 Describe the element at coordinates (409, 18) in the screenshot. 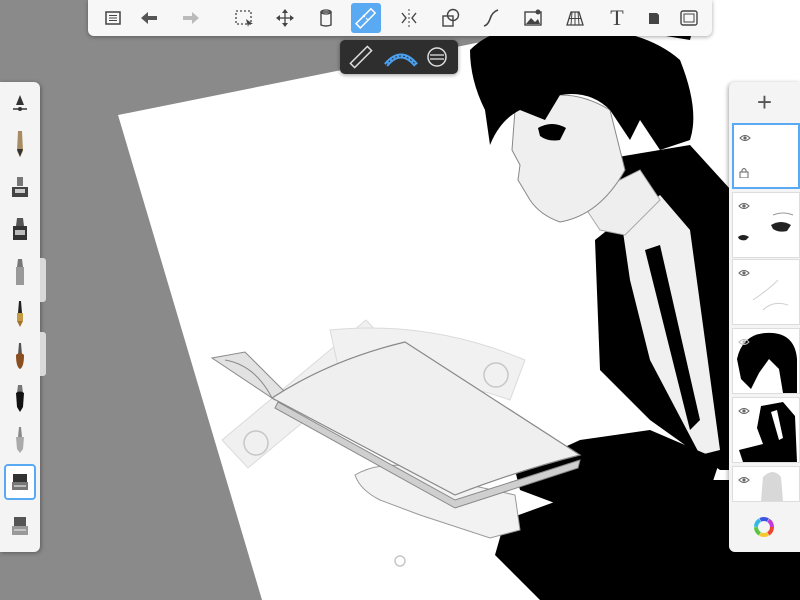

I see `symmetry-icon` at that location.